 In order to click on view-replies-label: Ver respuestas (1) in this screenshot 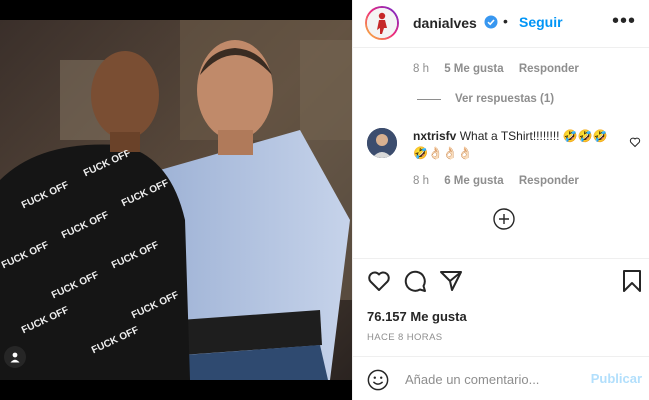, I will do `click(505, 99)`.